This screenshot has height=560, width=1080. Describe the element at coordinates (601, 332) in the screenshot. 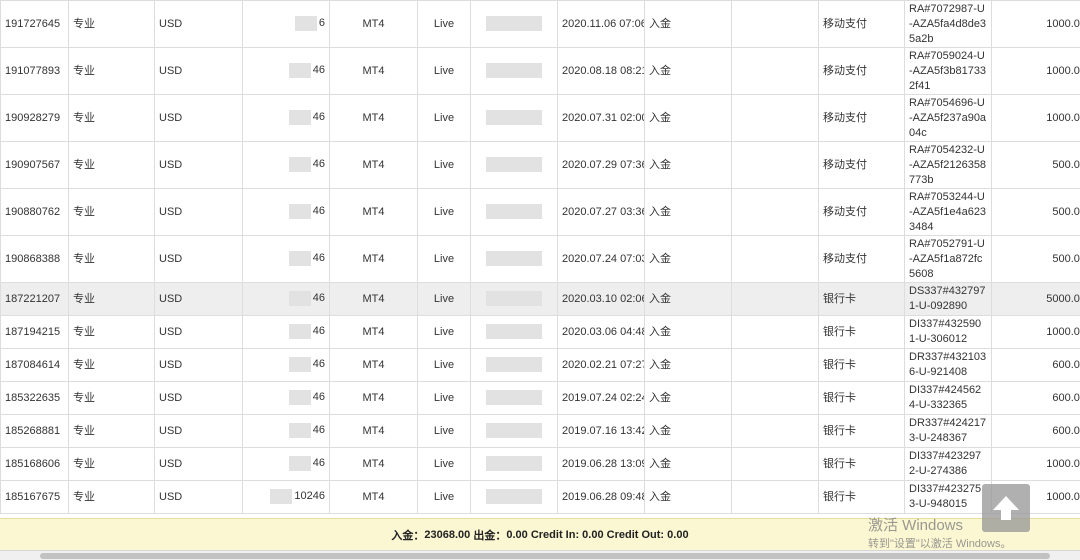

I see `transaction-time-cell: 2020.03.06 04:48` at that location.